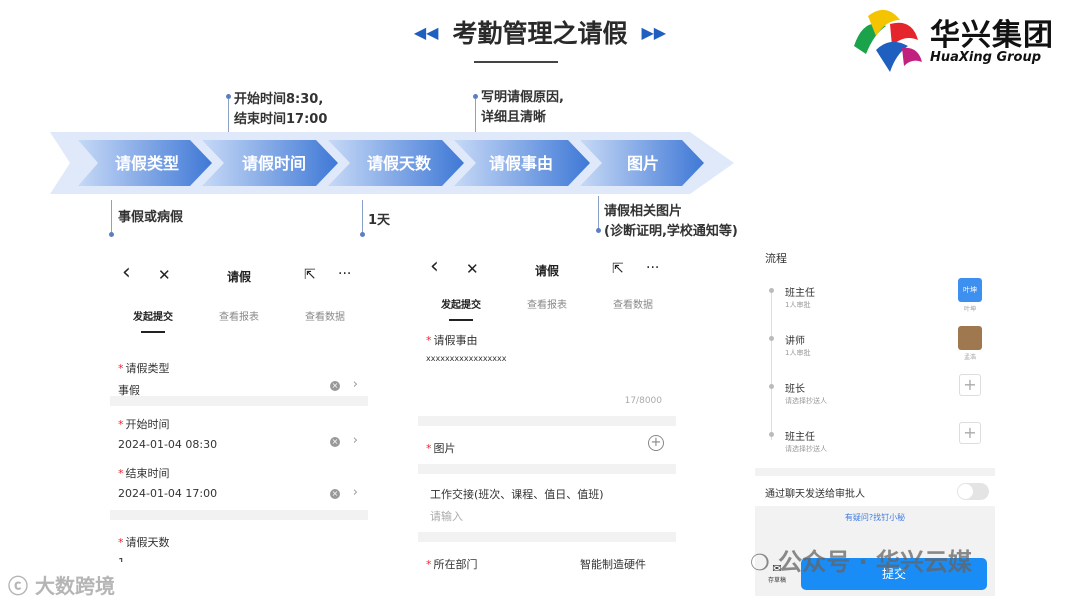 This screenshot has height=602, width=1080. Describe the element at coordinates (806, 449) in the screenshot. I see `approver-sub: 请选择抄送人` at that location.